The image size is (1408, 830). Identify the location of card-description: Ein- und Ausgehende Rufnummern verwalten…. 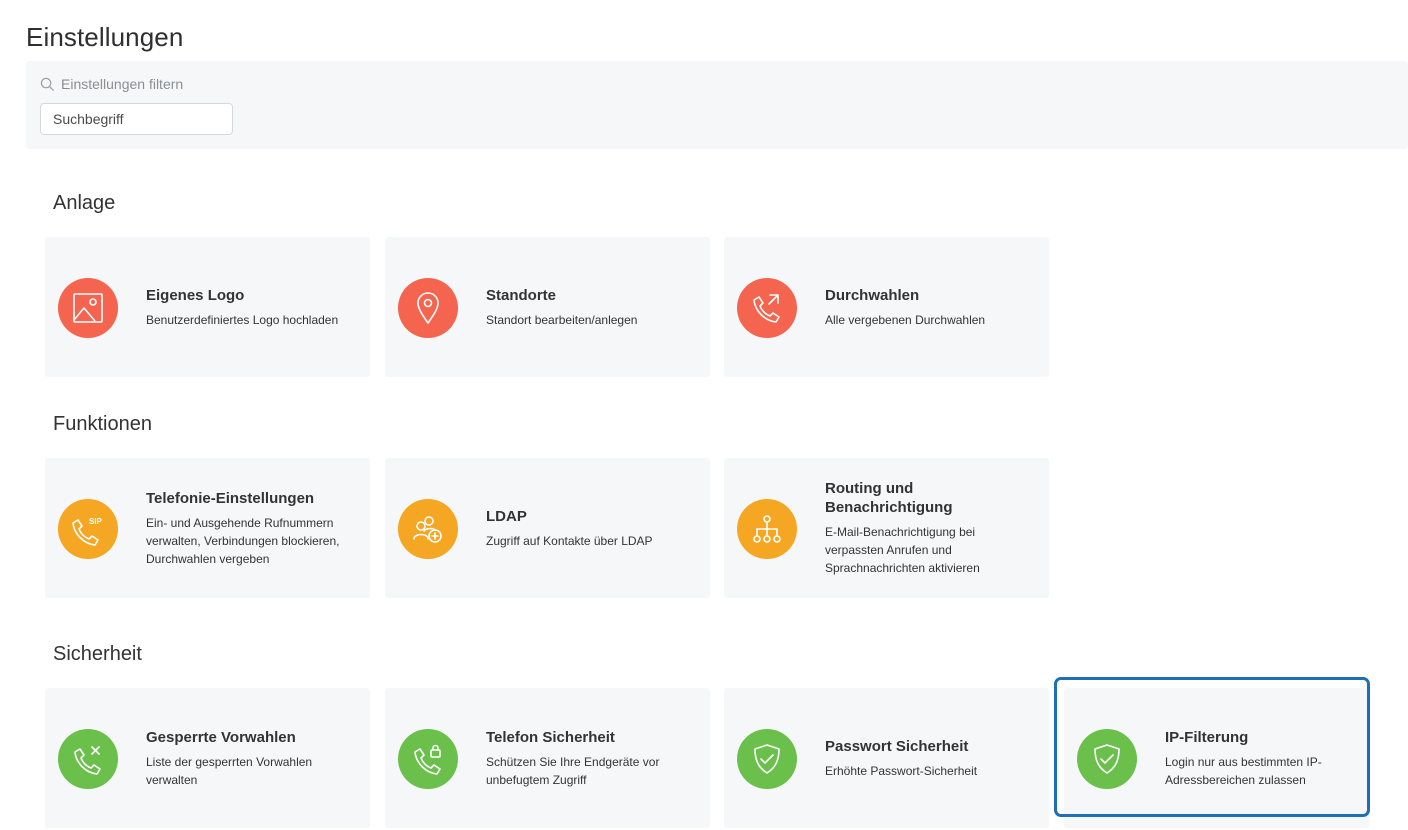
(243, 540).